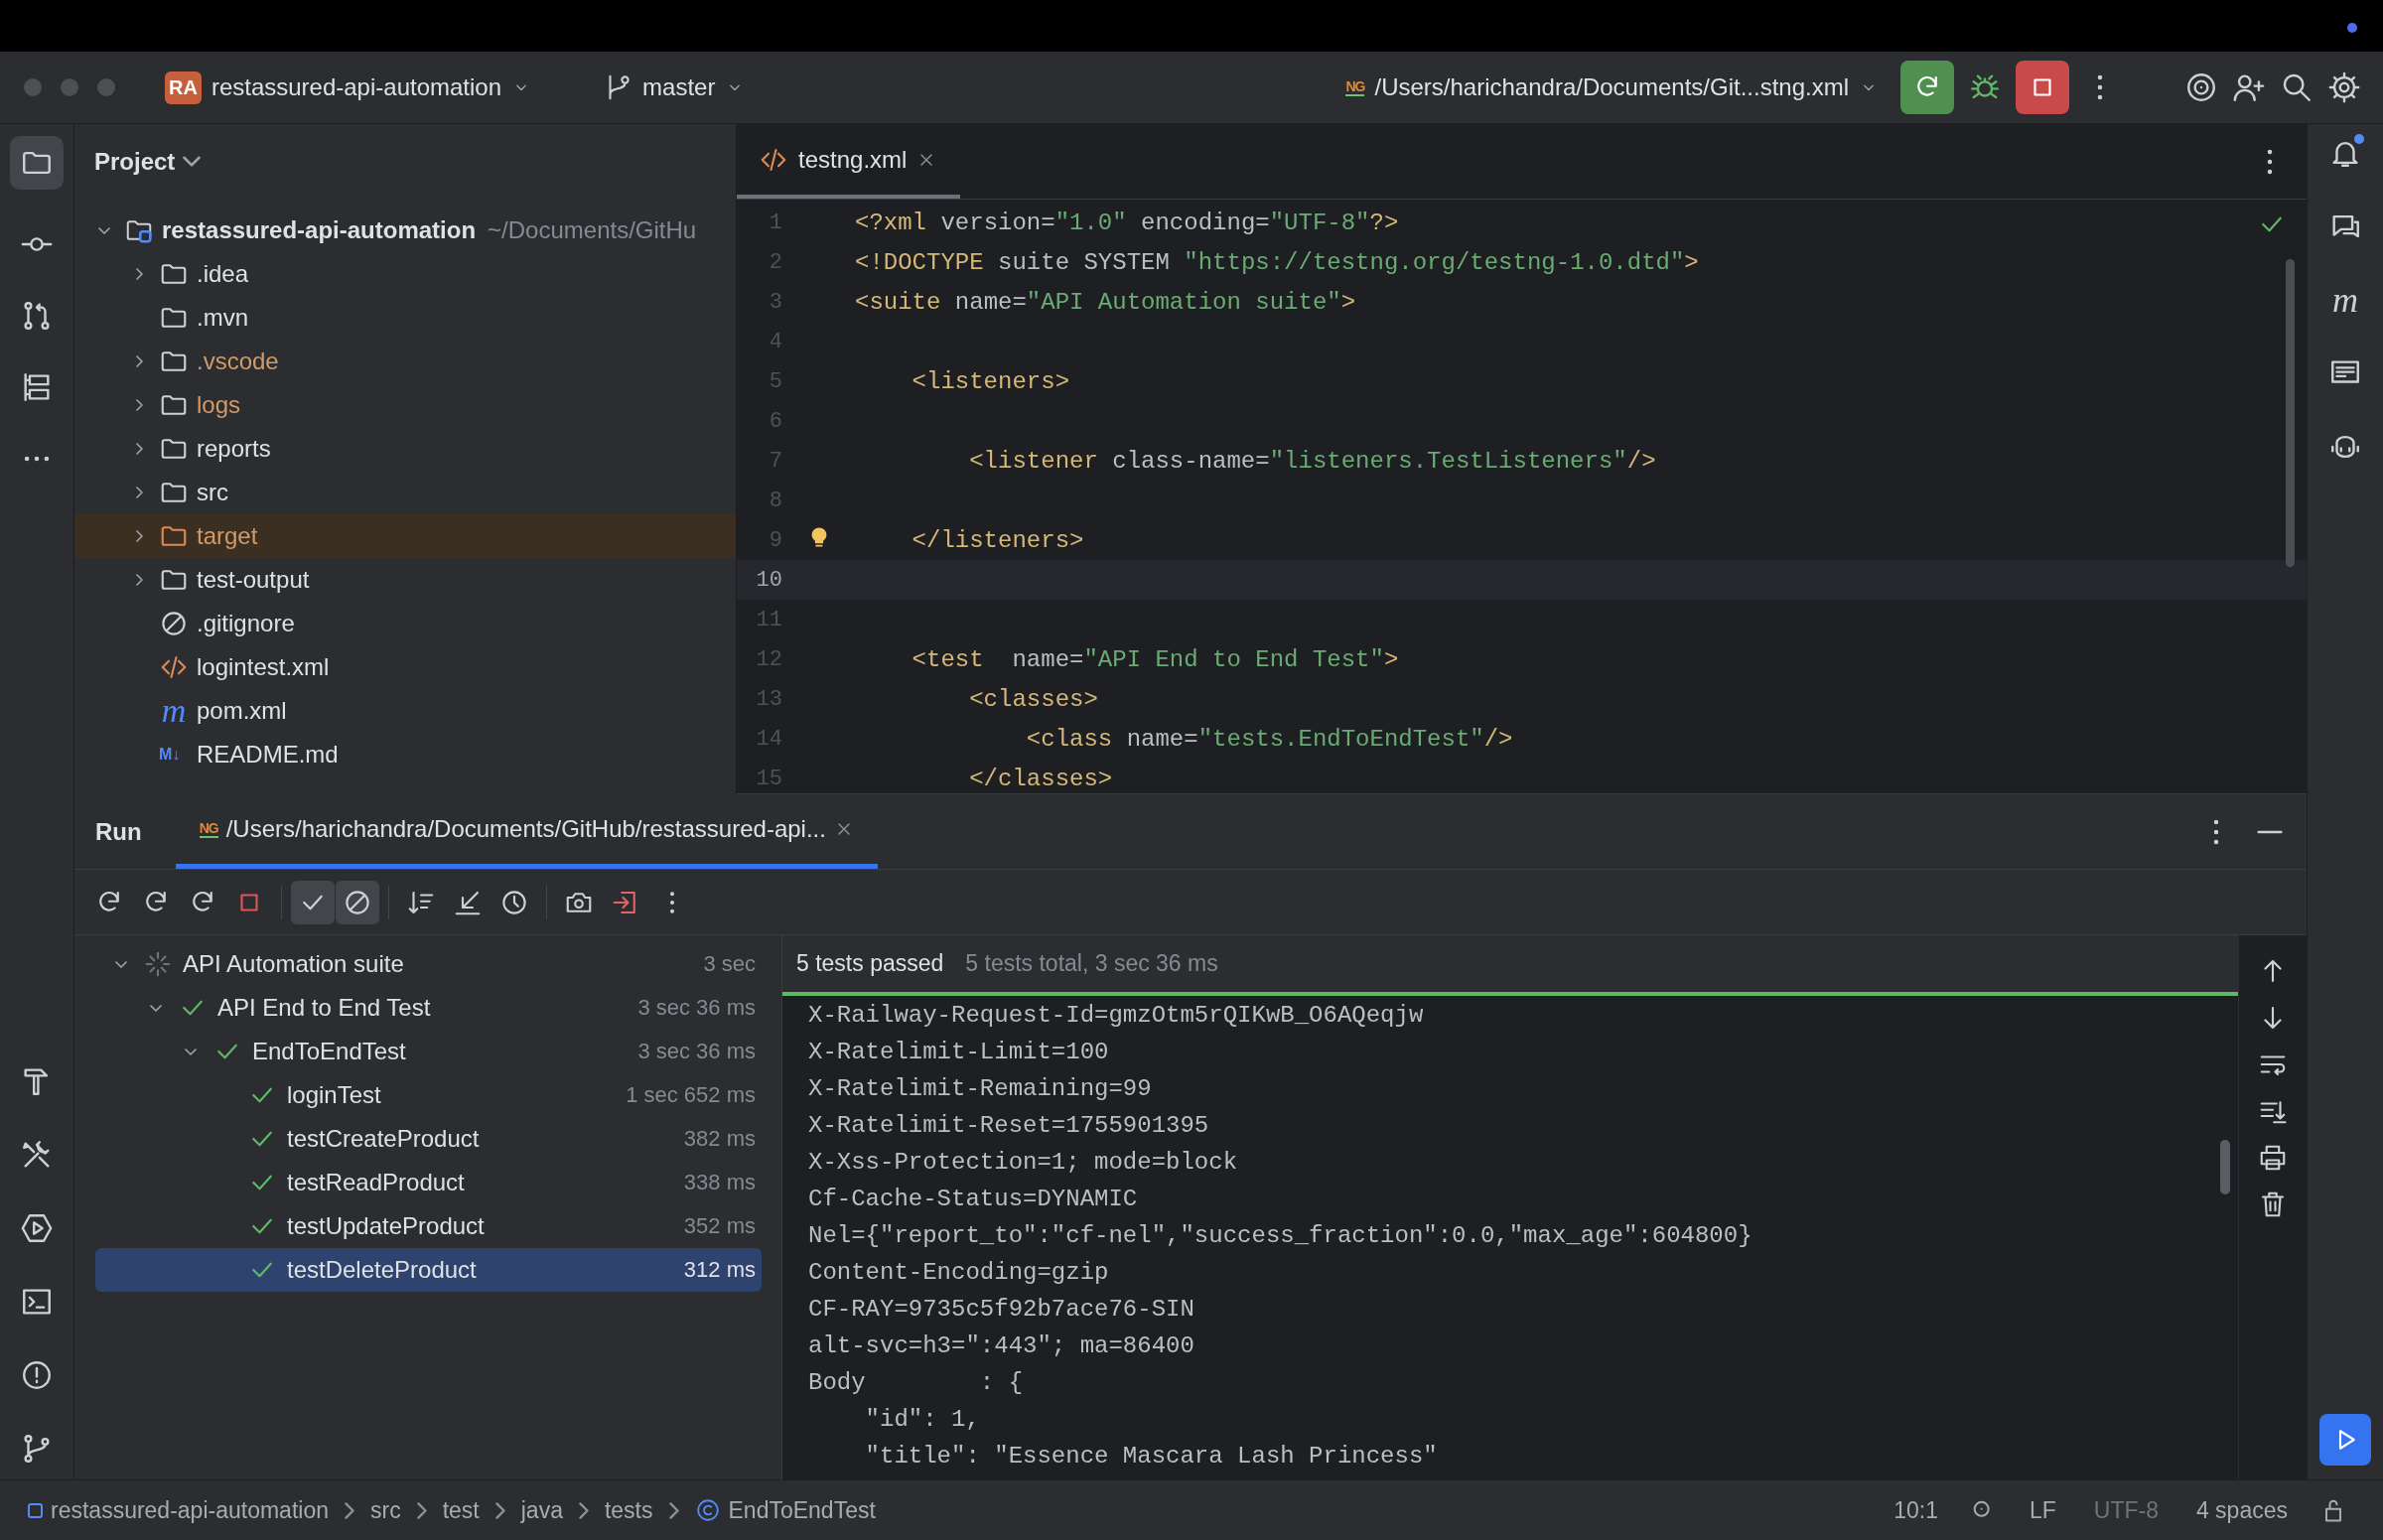 Image resolution: width=2383 pixels, height=1540 pixels. What do you see at coordinates (37, 163) in the screenshot?
I see `project-tool-button` at bounding box center [37, 163].